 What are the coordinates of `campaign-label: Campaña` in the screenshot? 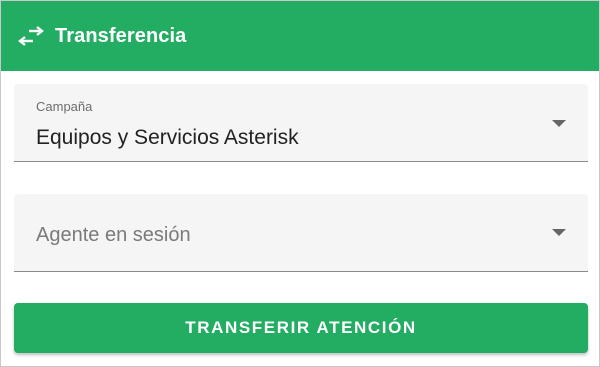 It's located at (64, 106).